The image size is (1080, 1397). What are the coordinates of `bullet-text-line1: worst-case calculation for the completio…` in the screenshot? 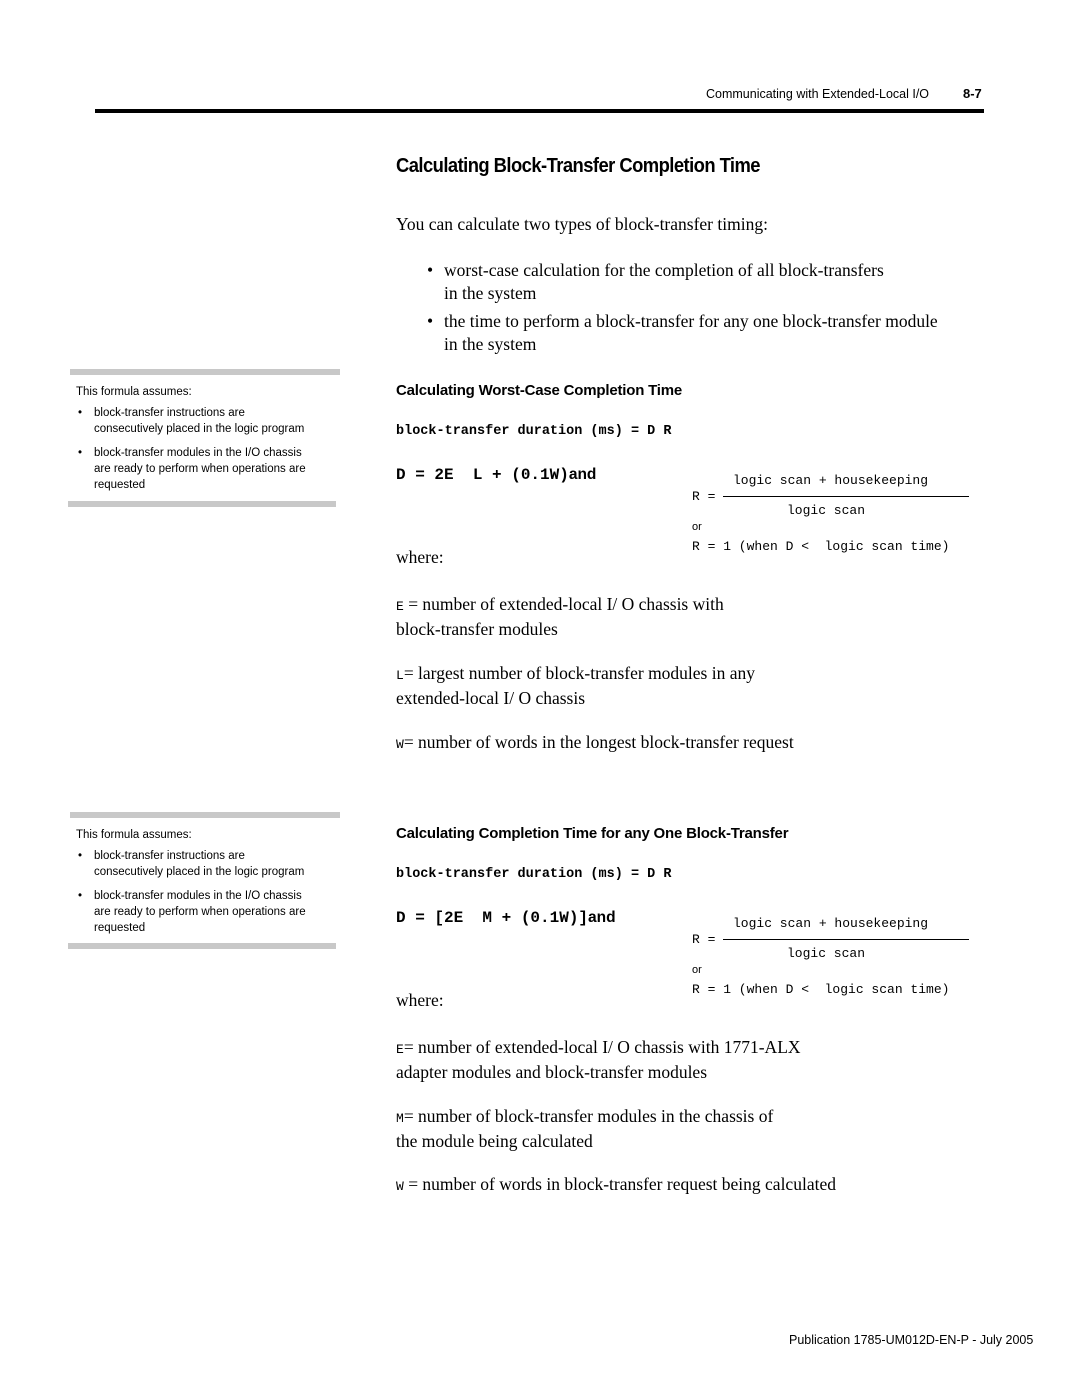 It's located at (664, 270).